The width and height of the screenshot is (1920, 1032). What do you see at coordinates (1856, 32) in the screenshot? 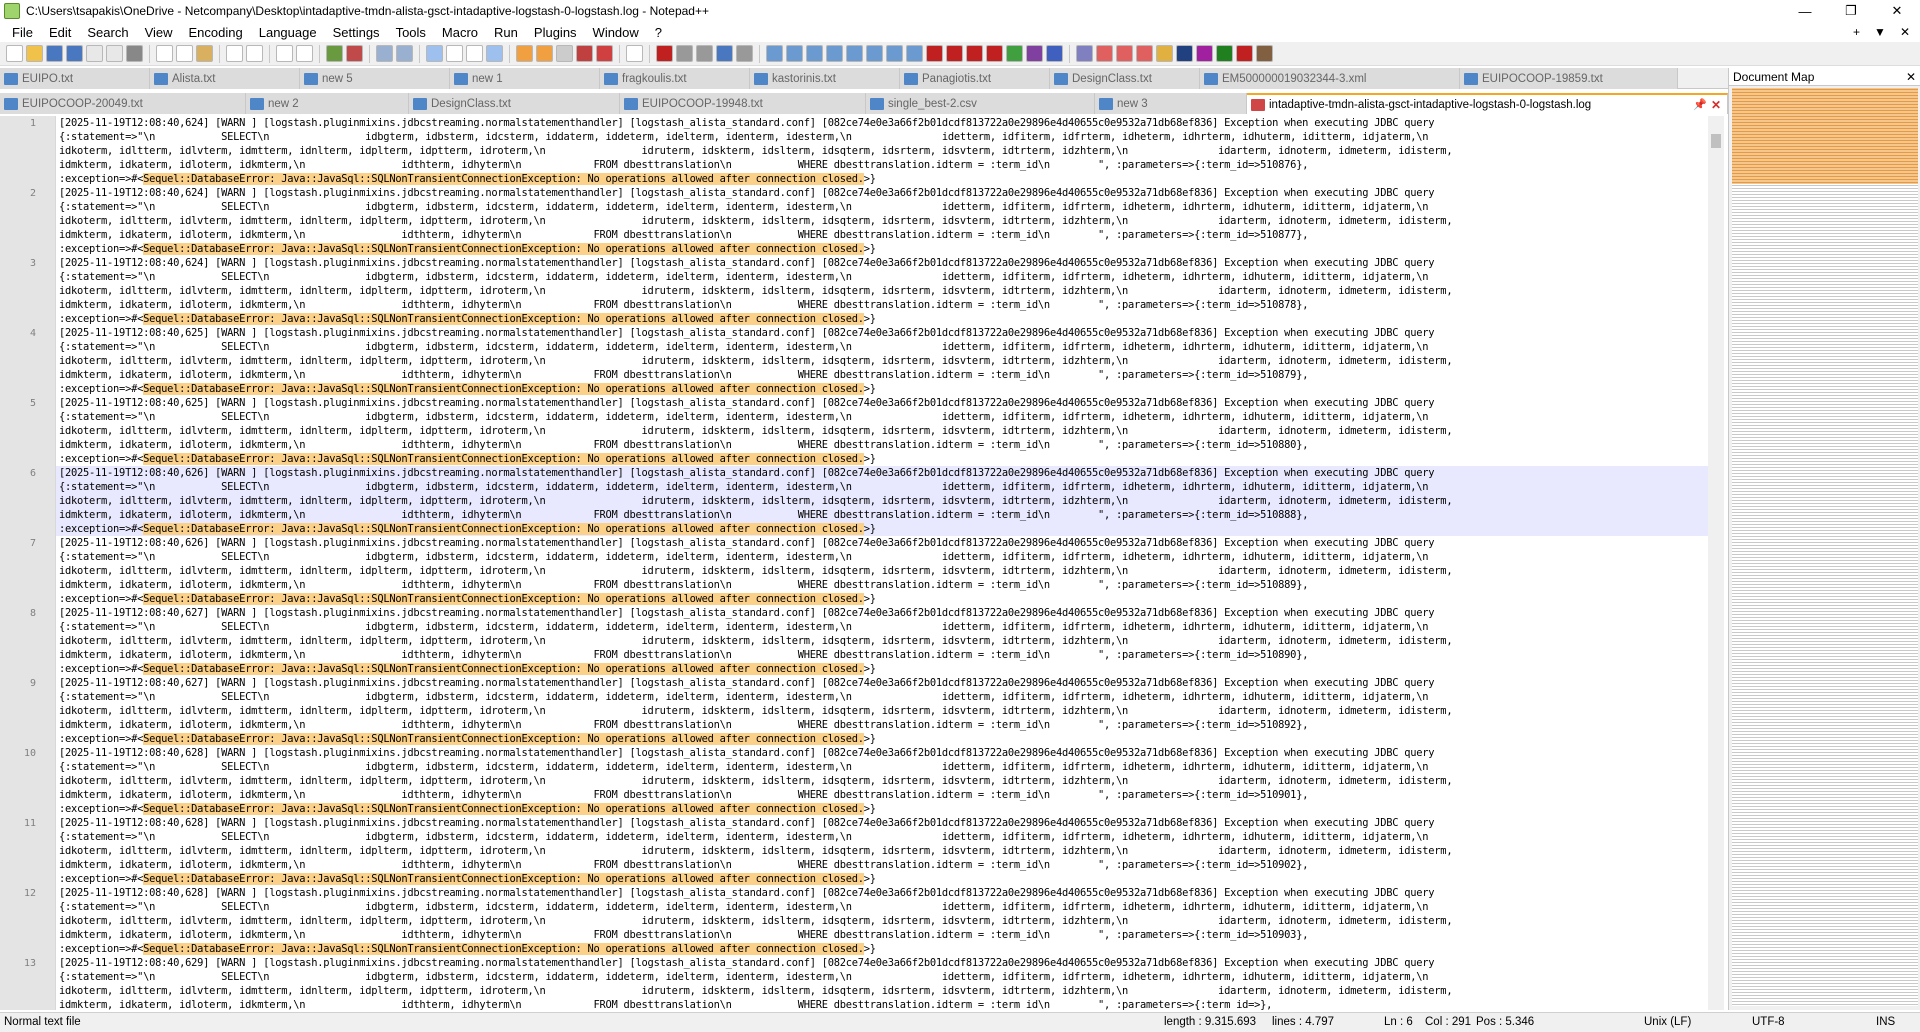
I see `new-tab-button: +` at bounding box center [1856, 32].